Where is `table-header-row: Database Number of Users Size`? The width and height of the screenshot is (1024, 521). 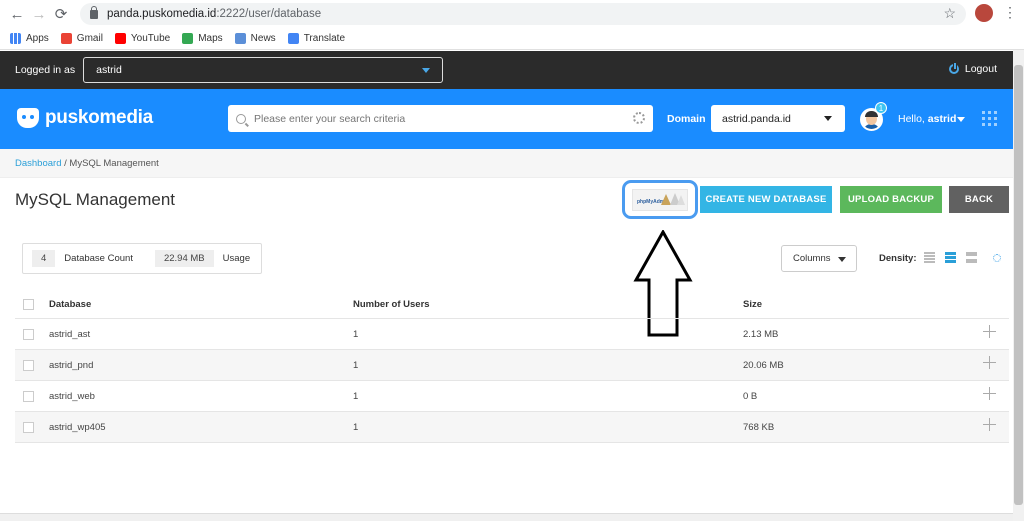 table-header-row: Database Number of Users Size is located at coordinates (512, 304).